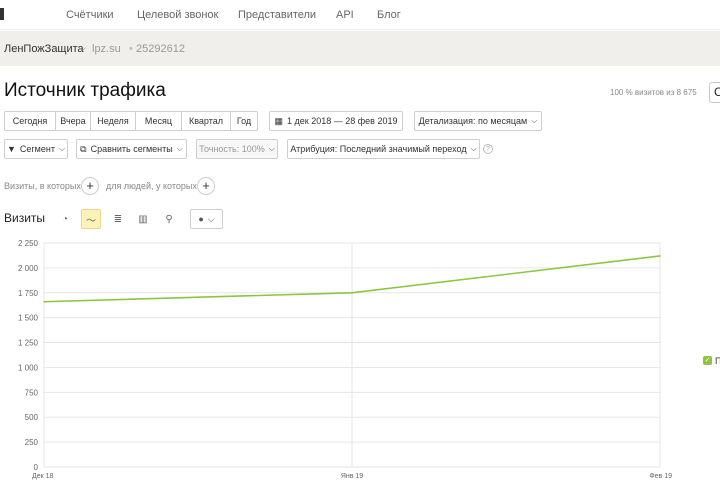  What do you see at coordinates (342, 121) in the screenshot?
I see `date-range-label: 1 дек 2018 — 28 фев 2019` at bounding box center [342, 121].